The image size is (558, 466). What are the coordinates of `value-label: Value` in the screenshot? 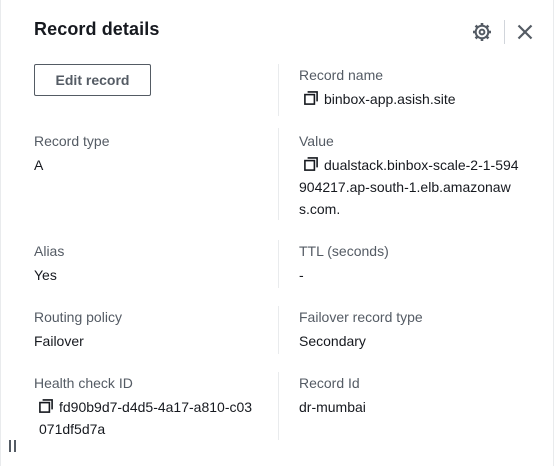 It's located at (316, 141).